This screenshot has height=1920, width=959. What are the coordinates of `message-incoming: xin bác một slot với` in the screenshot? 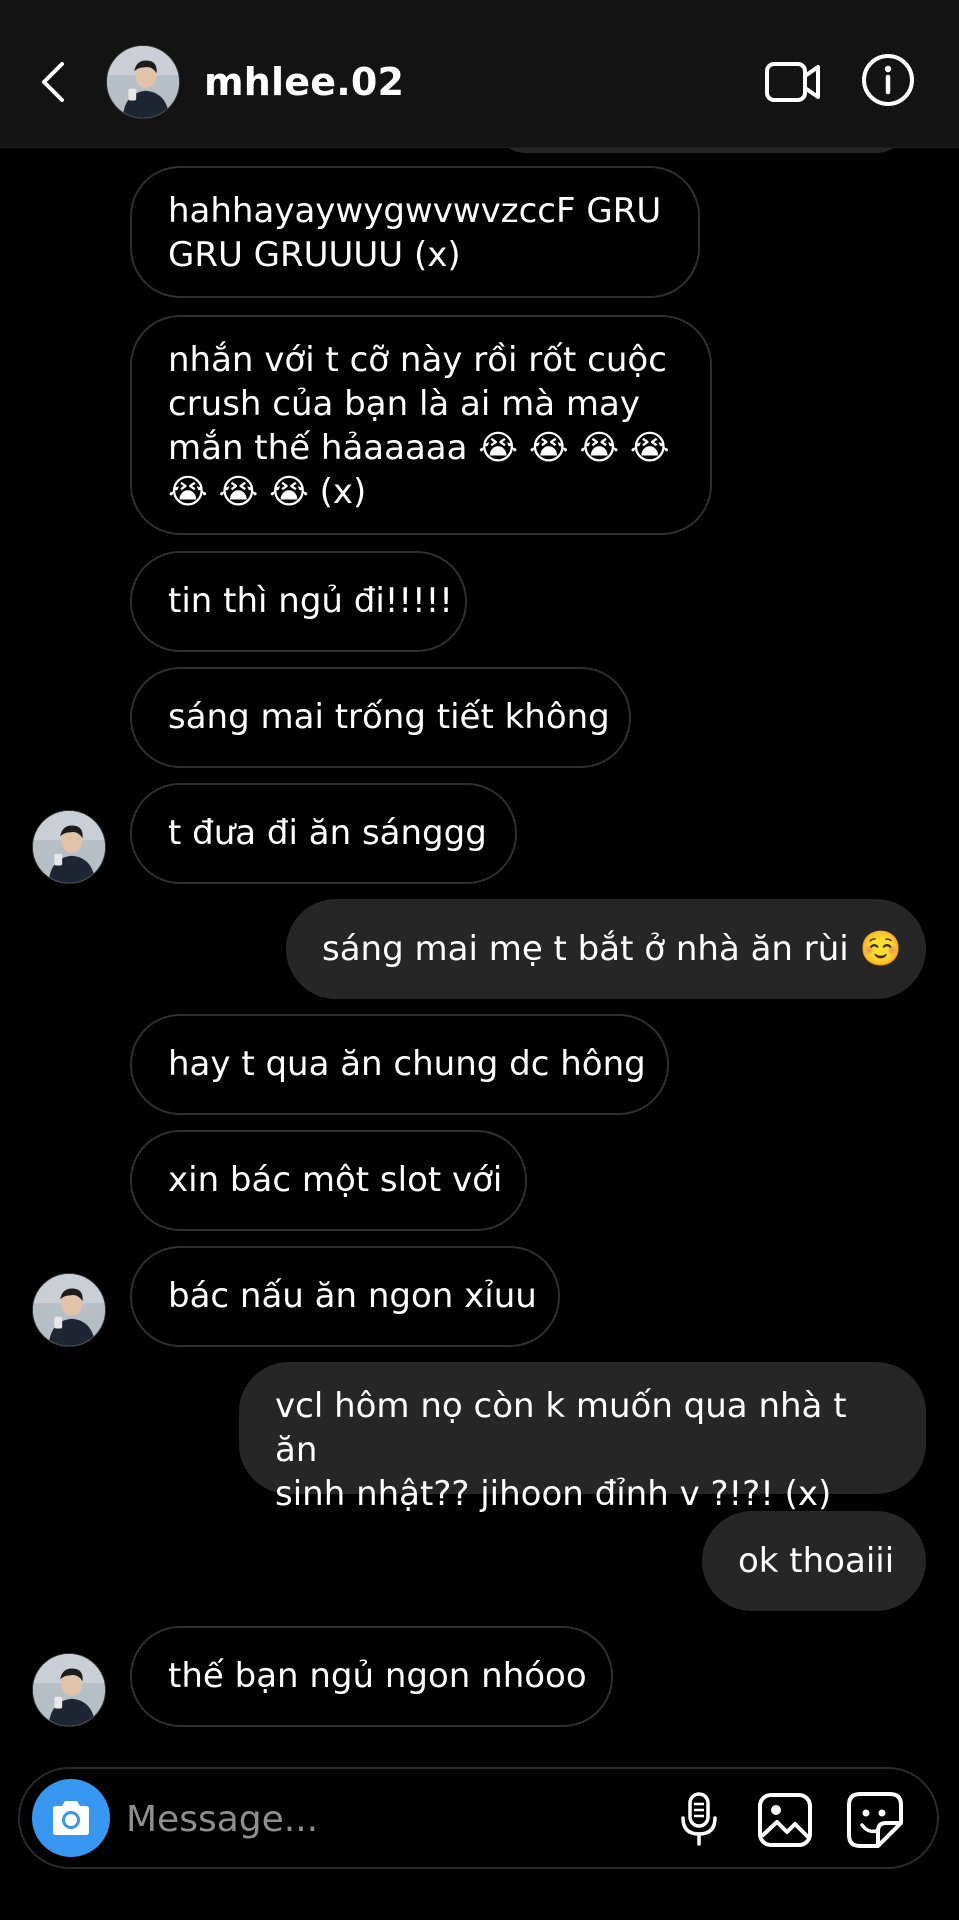 It's located at (328, 1180).